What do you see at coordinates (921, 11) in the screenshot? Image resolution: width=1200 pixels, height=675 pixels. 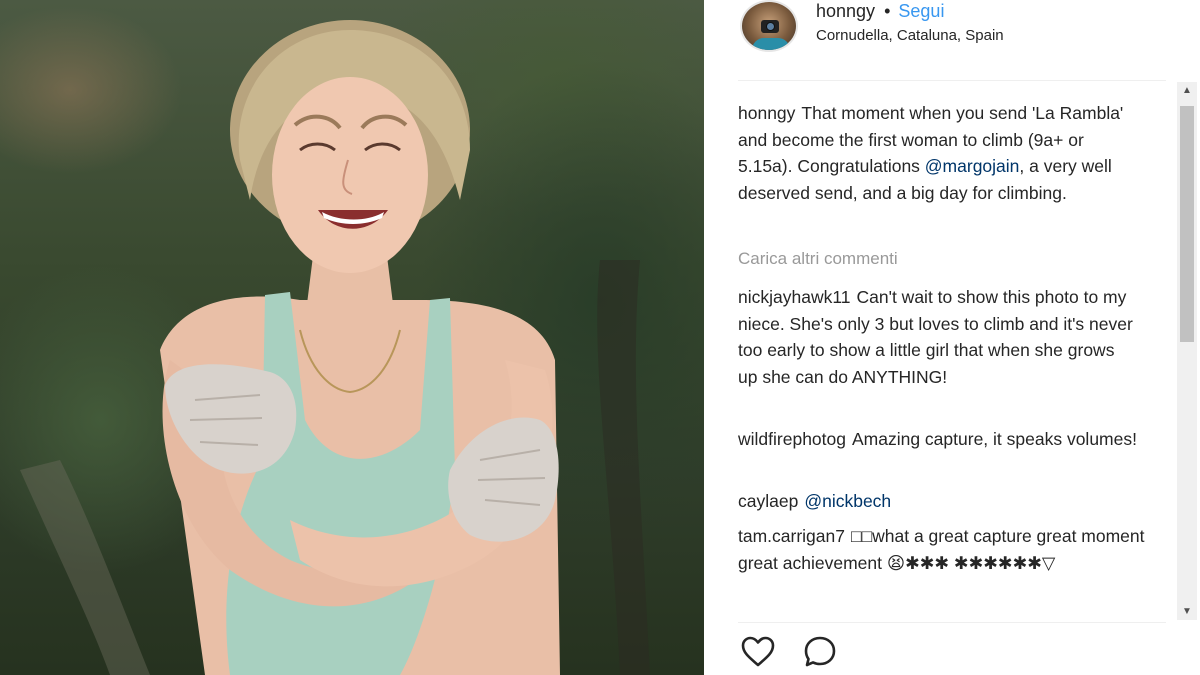 I see `follow-button: Segui` at bounding box center [921, 11].